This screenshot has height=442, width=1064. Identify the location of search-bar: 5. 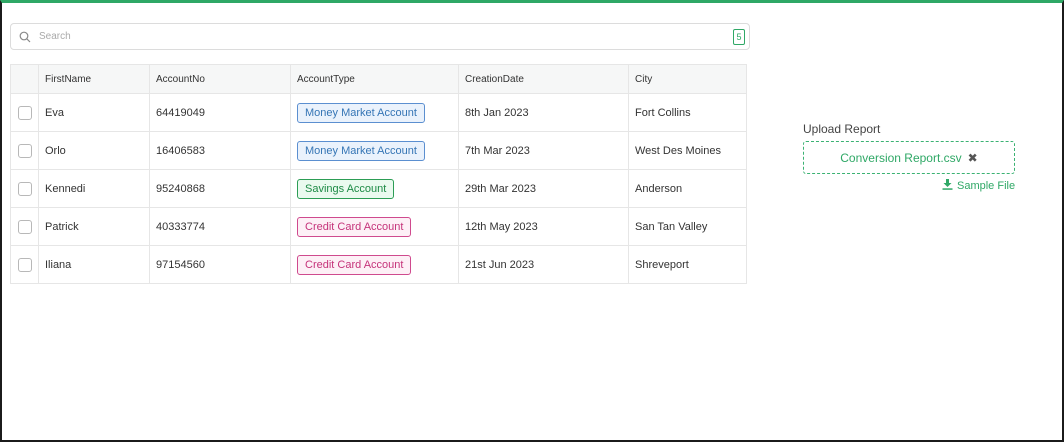
(380, 36).